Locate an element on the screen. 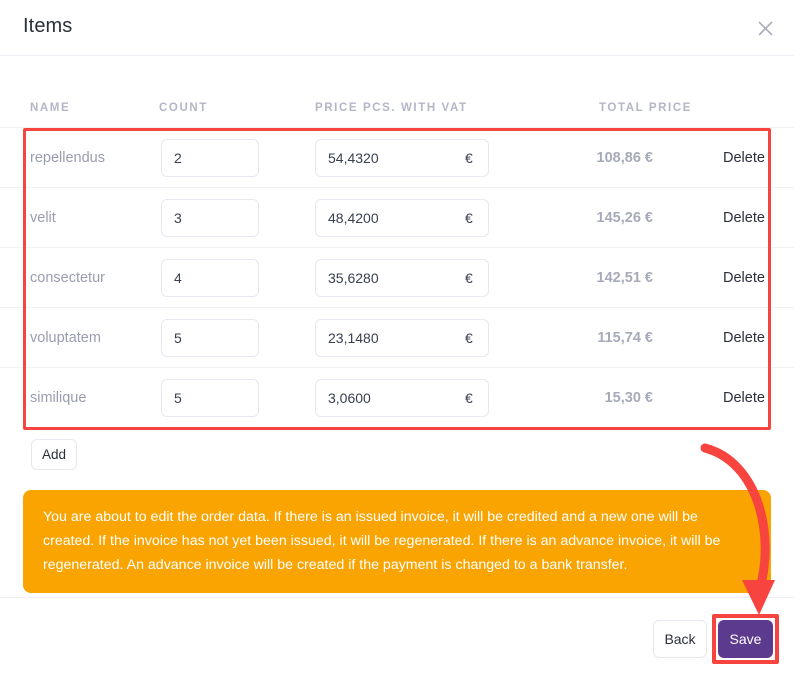  modal-header: Items is located at coordinates (397, 28).